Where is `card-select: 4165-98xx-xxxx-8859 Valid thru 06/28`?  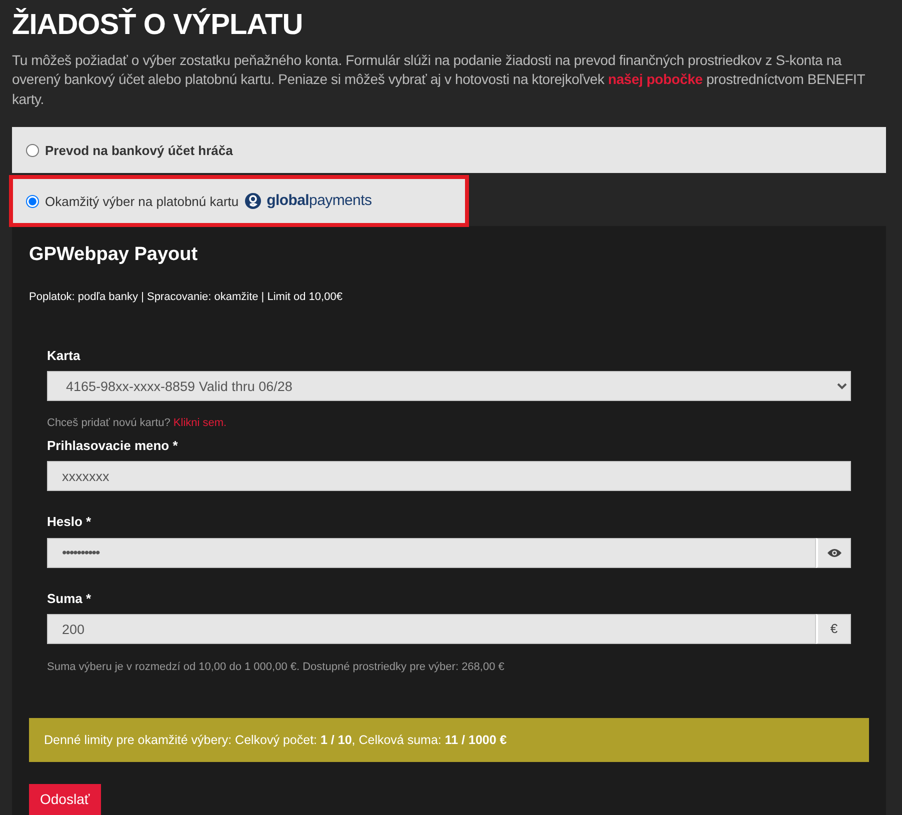
card-select: 4165-98xx-xxxx-8859 Valid thru 06/28 is located at coordinates (449, 386).